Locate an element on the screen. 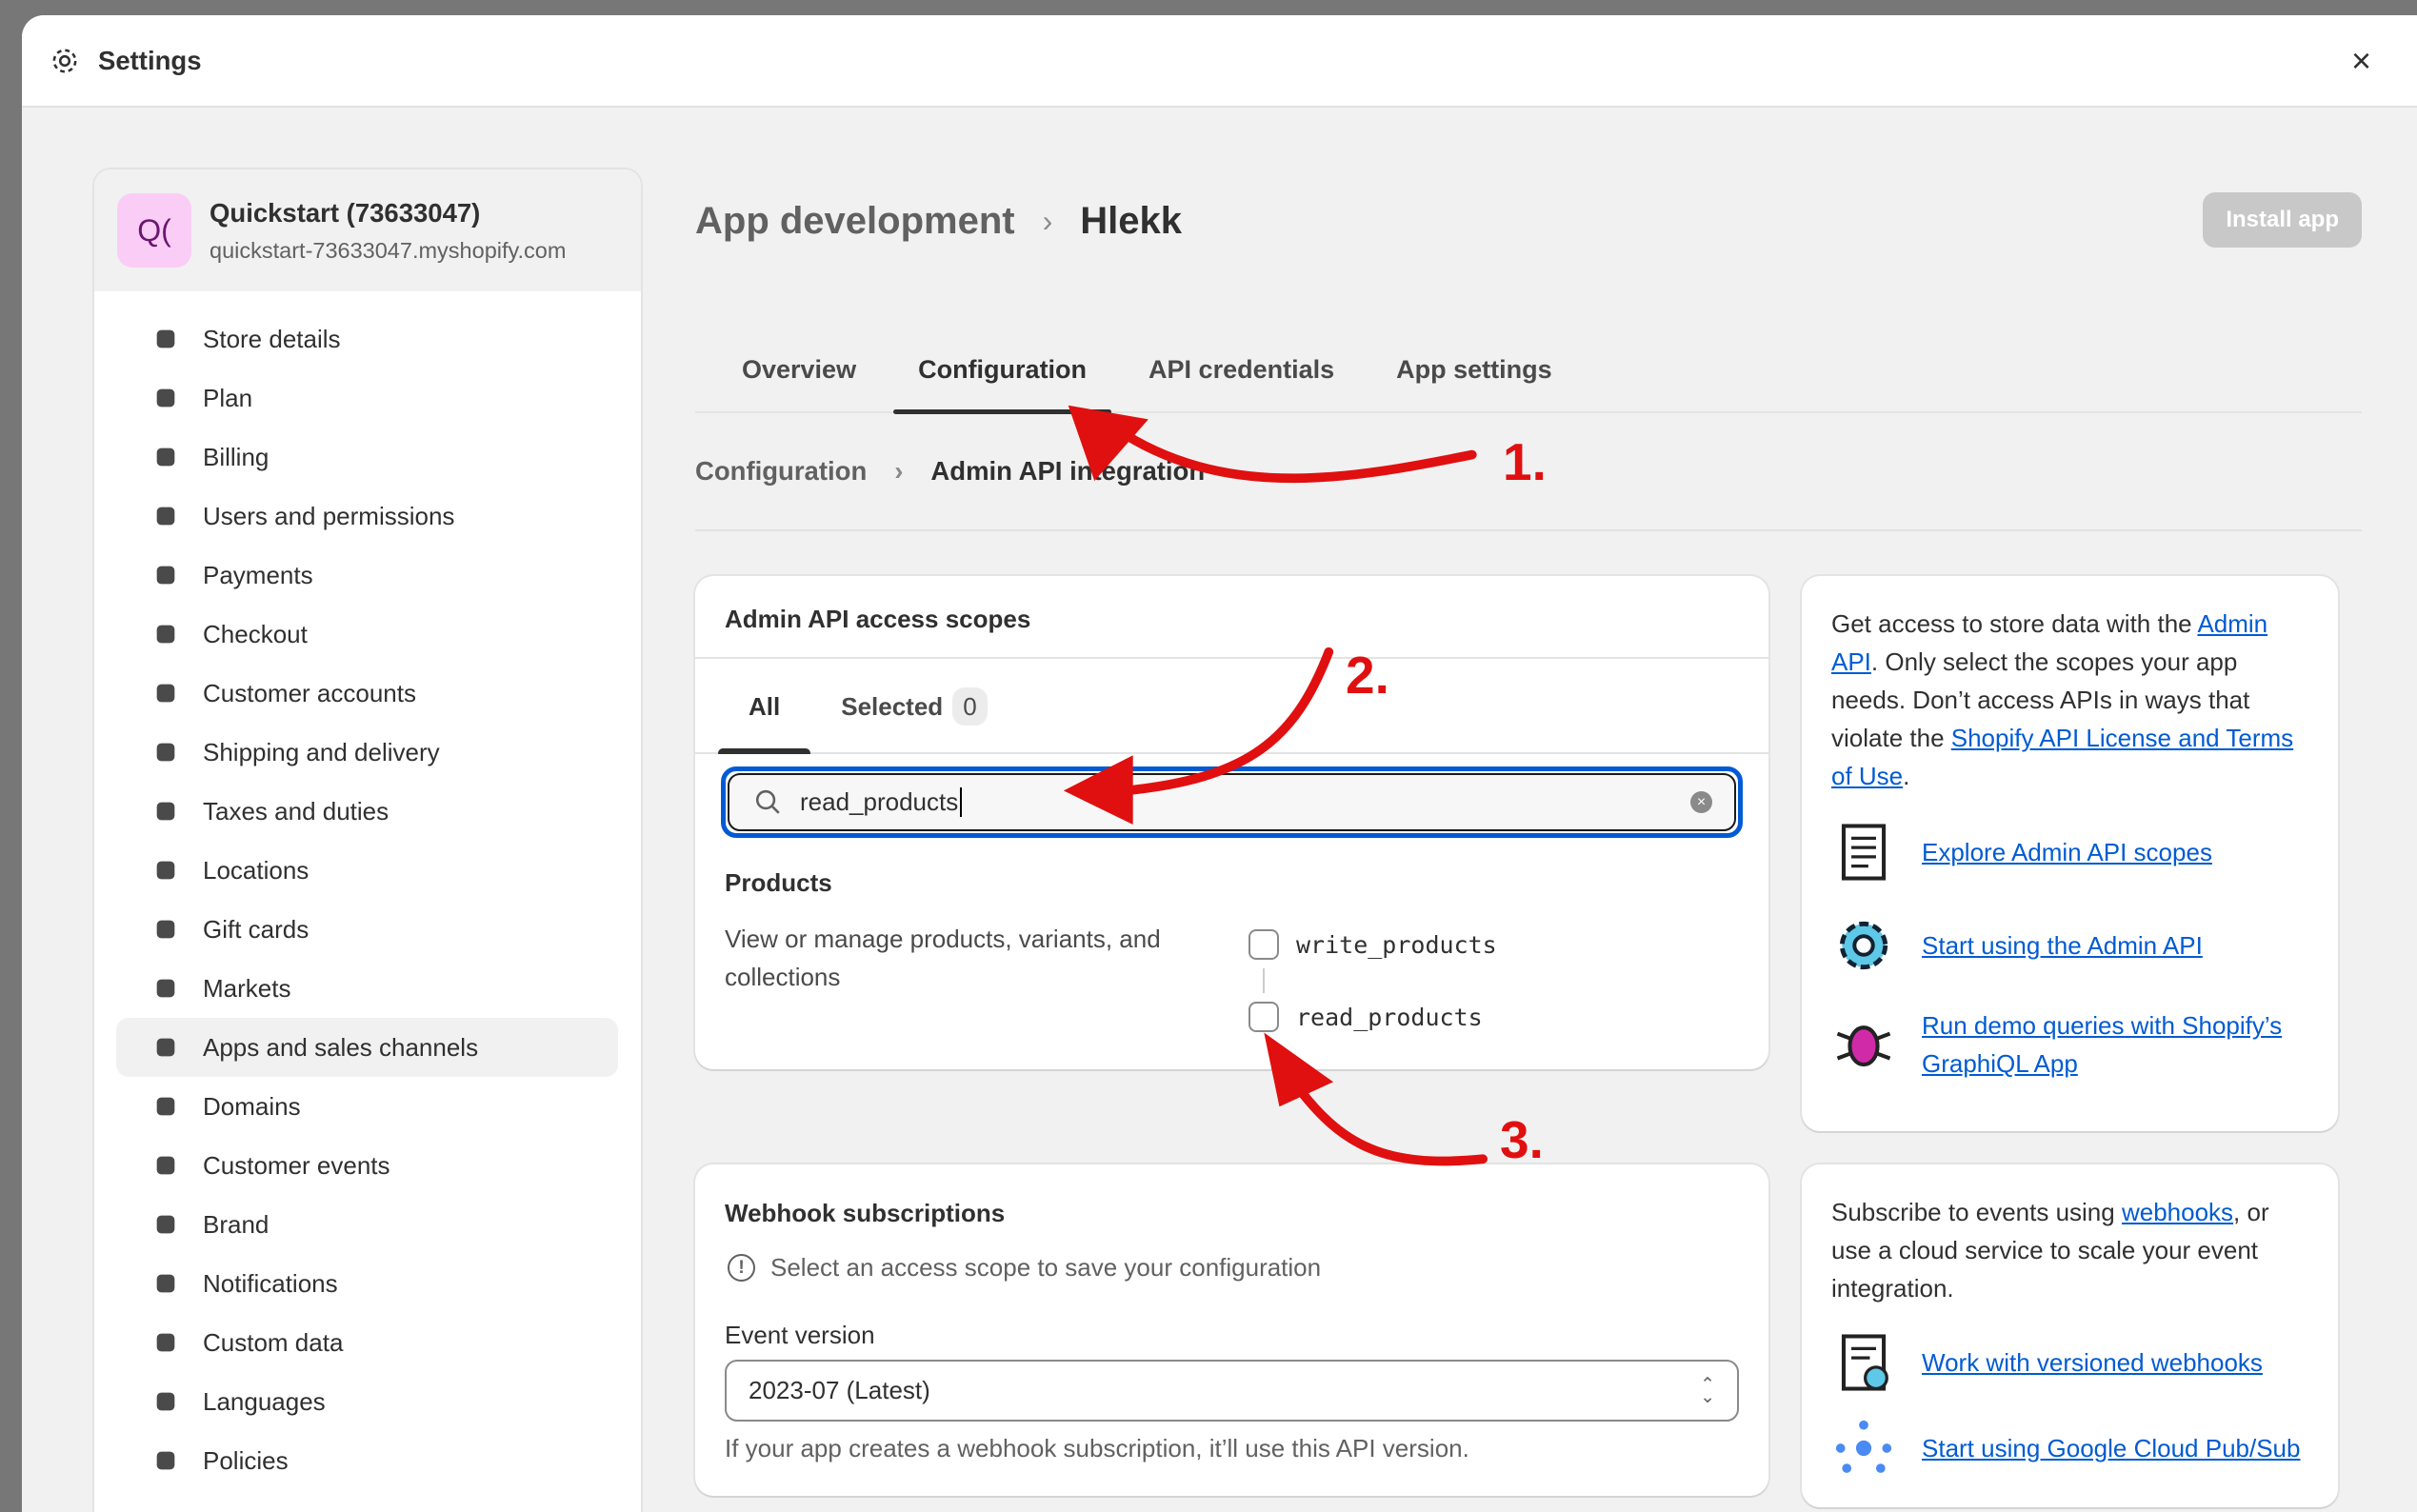  sidebar-item-label: Checkout is located at coordinates (255, 633).